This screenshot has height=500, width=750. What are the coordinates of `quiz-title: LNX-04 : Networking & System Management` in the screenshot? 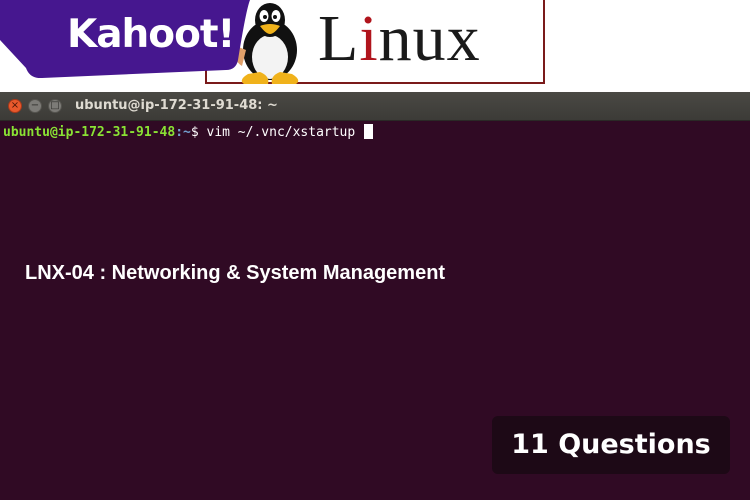 It's located at (235, 273).